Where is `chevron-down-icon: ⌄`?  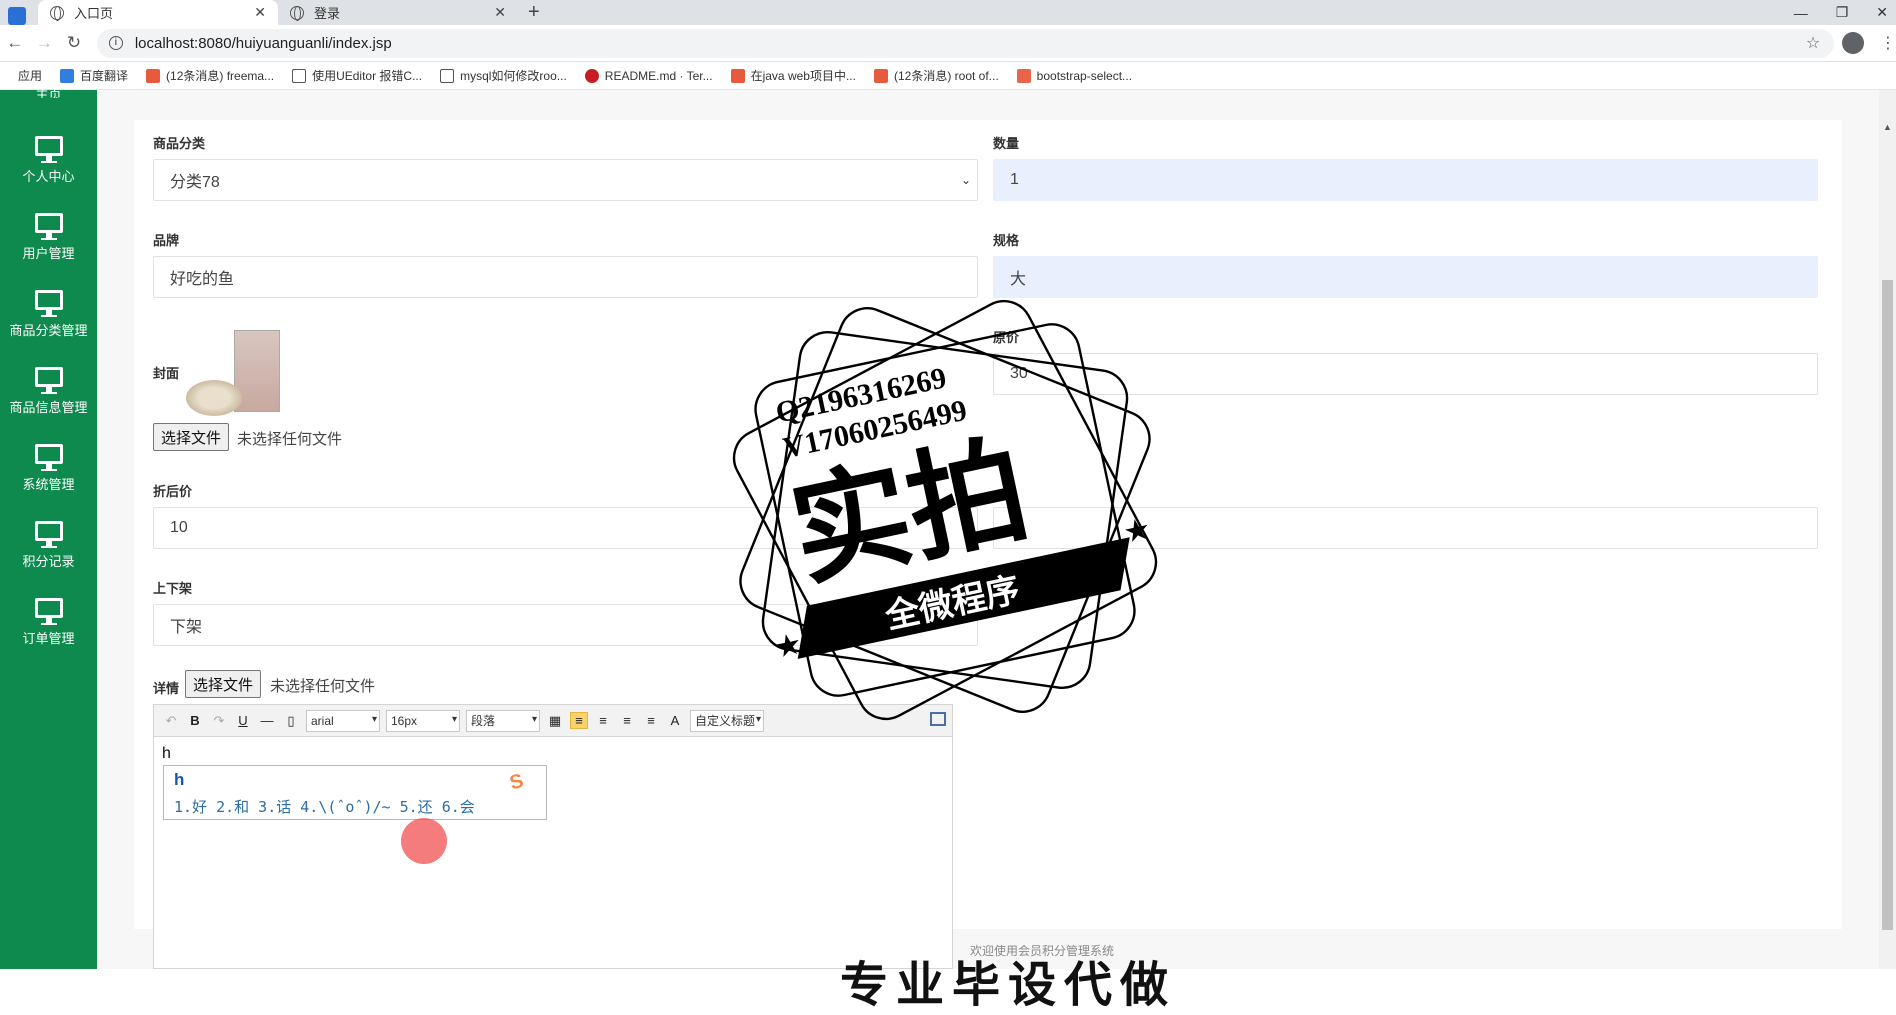
chevron-down-icon: ⌄ is located at coordinates (965, 180).